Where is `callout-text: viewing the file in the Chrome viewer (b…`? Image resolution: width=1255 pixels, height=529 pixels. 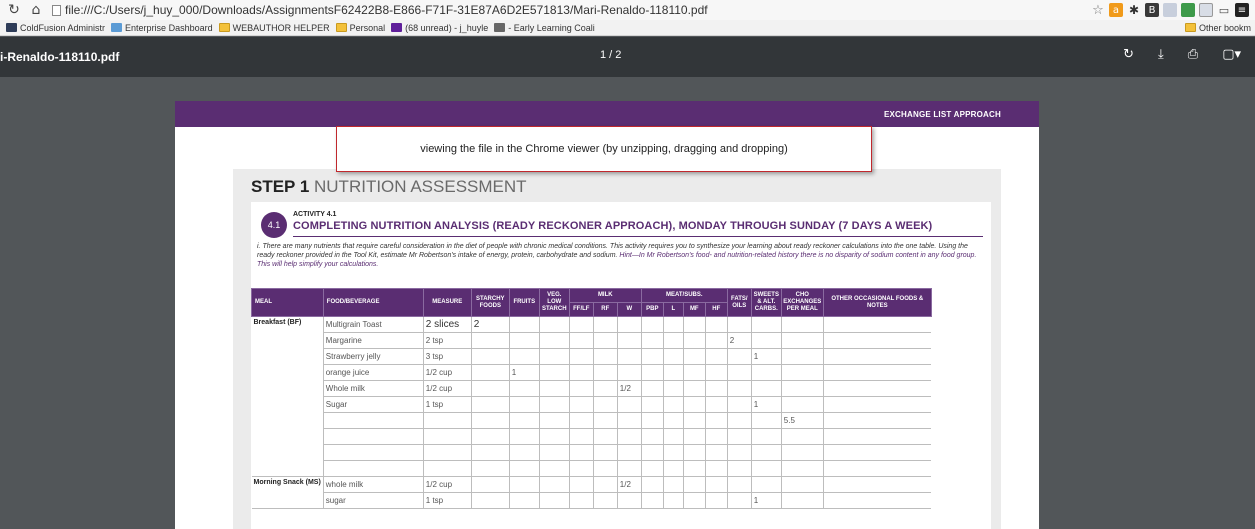
callout-text: viewing the file in the Chrome viewer (b… is located at coordinates (604, 149).